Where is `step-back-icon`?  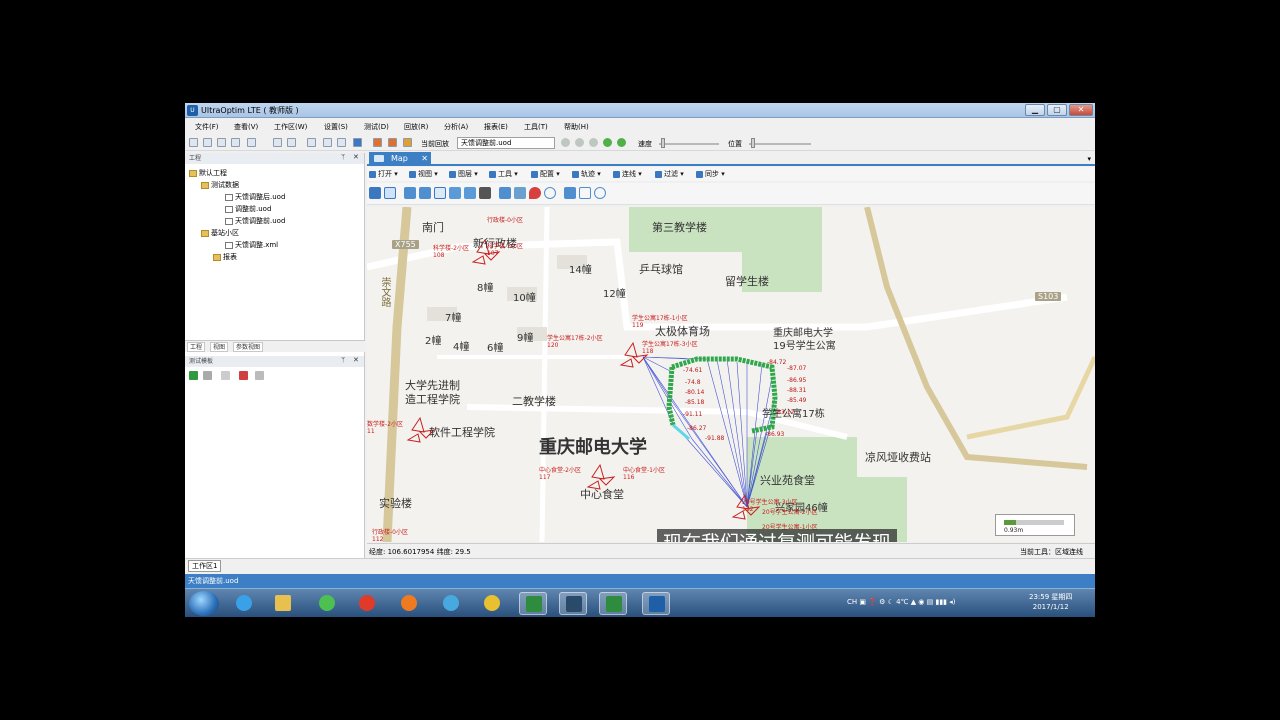 step-back-icon is located at coordinates (579, 142).